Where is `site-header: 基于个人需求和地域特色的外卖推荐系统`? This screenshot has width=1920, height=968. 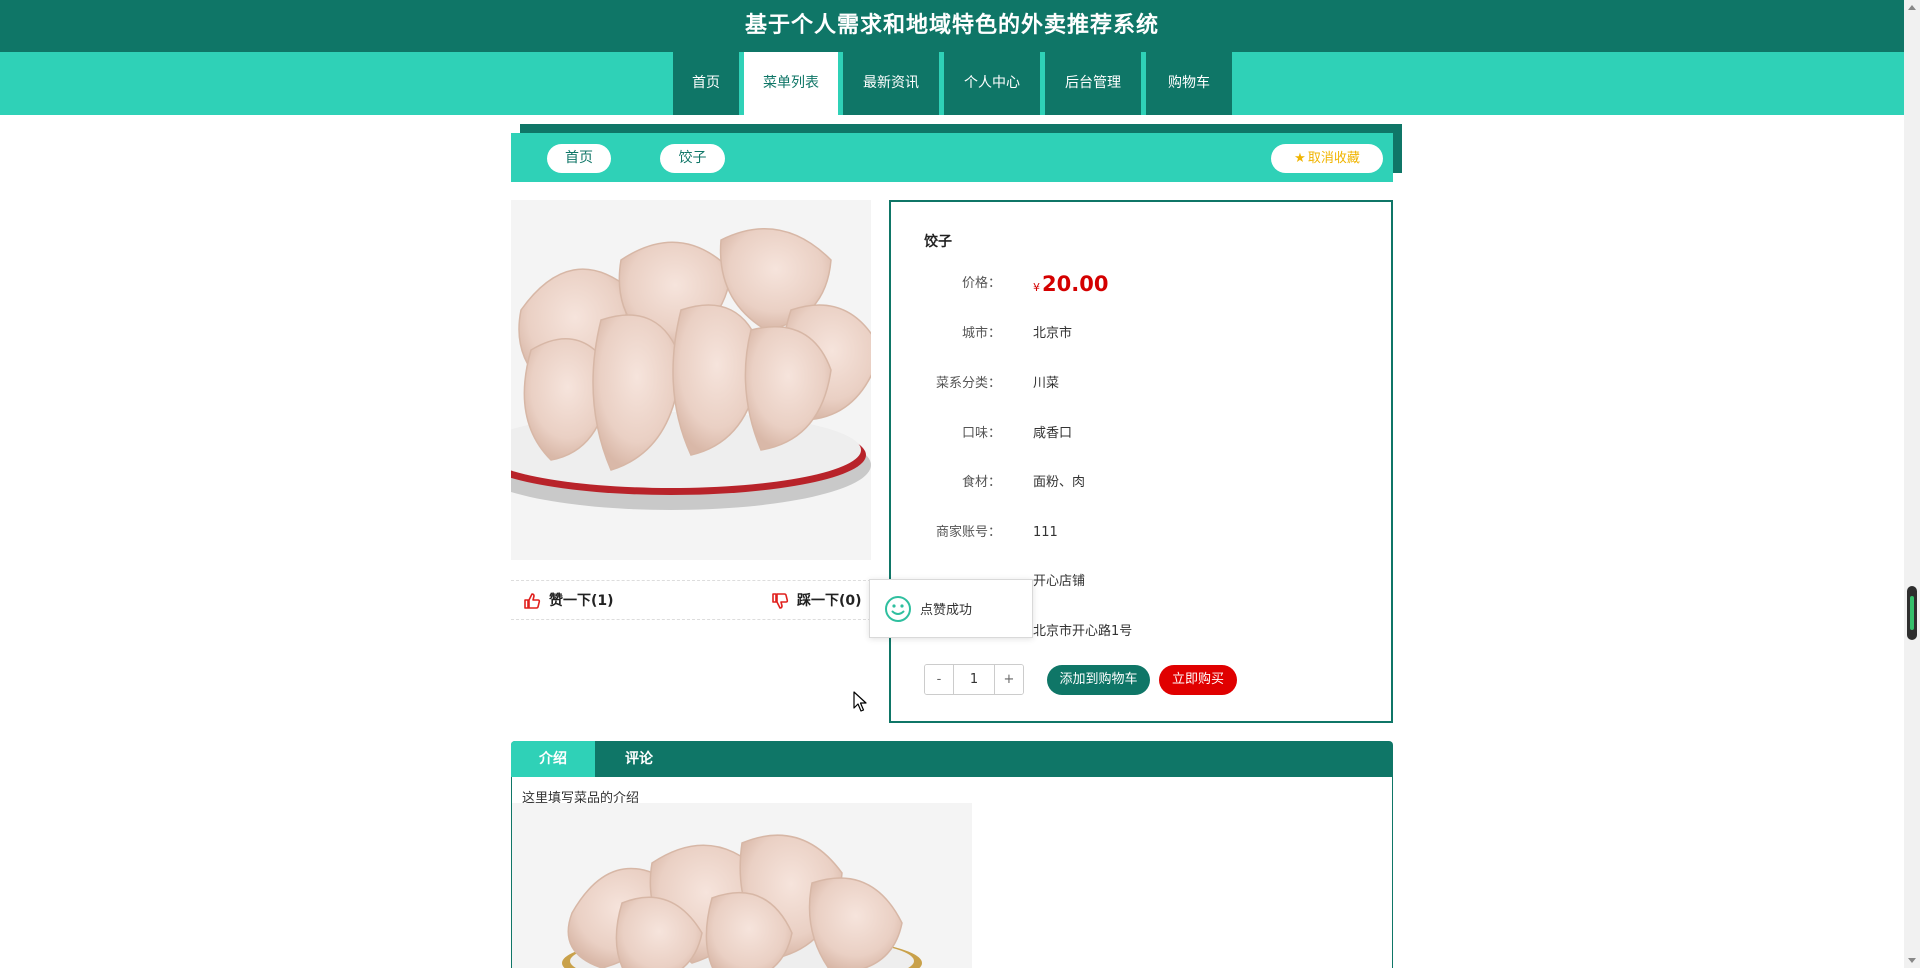 site-header: 基于个人需求和地域特色的外卖推荐系统 is located at coordinates (952, 26).